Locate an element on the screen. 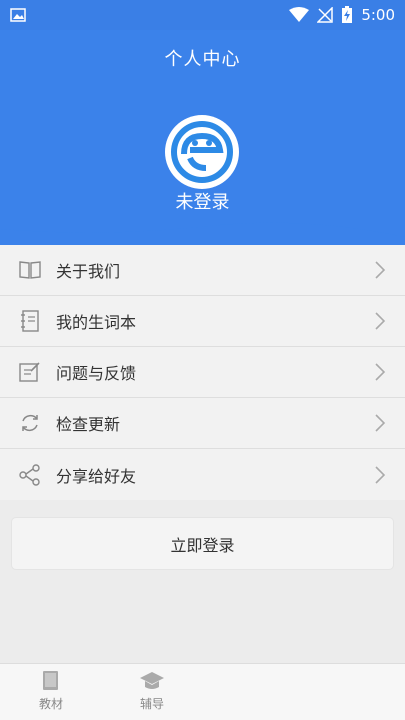 This screenshot has height=720, width=405. avatar is located at coordinates (202, 152).